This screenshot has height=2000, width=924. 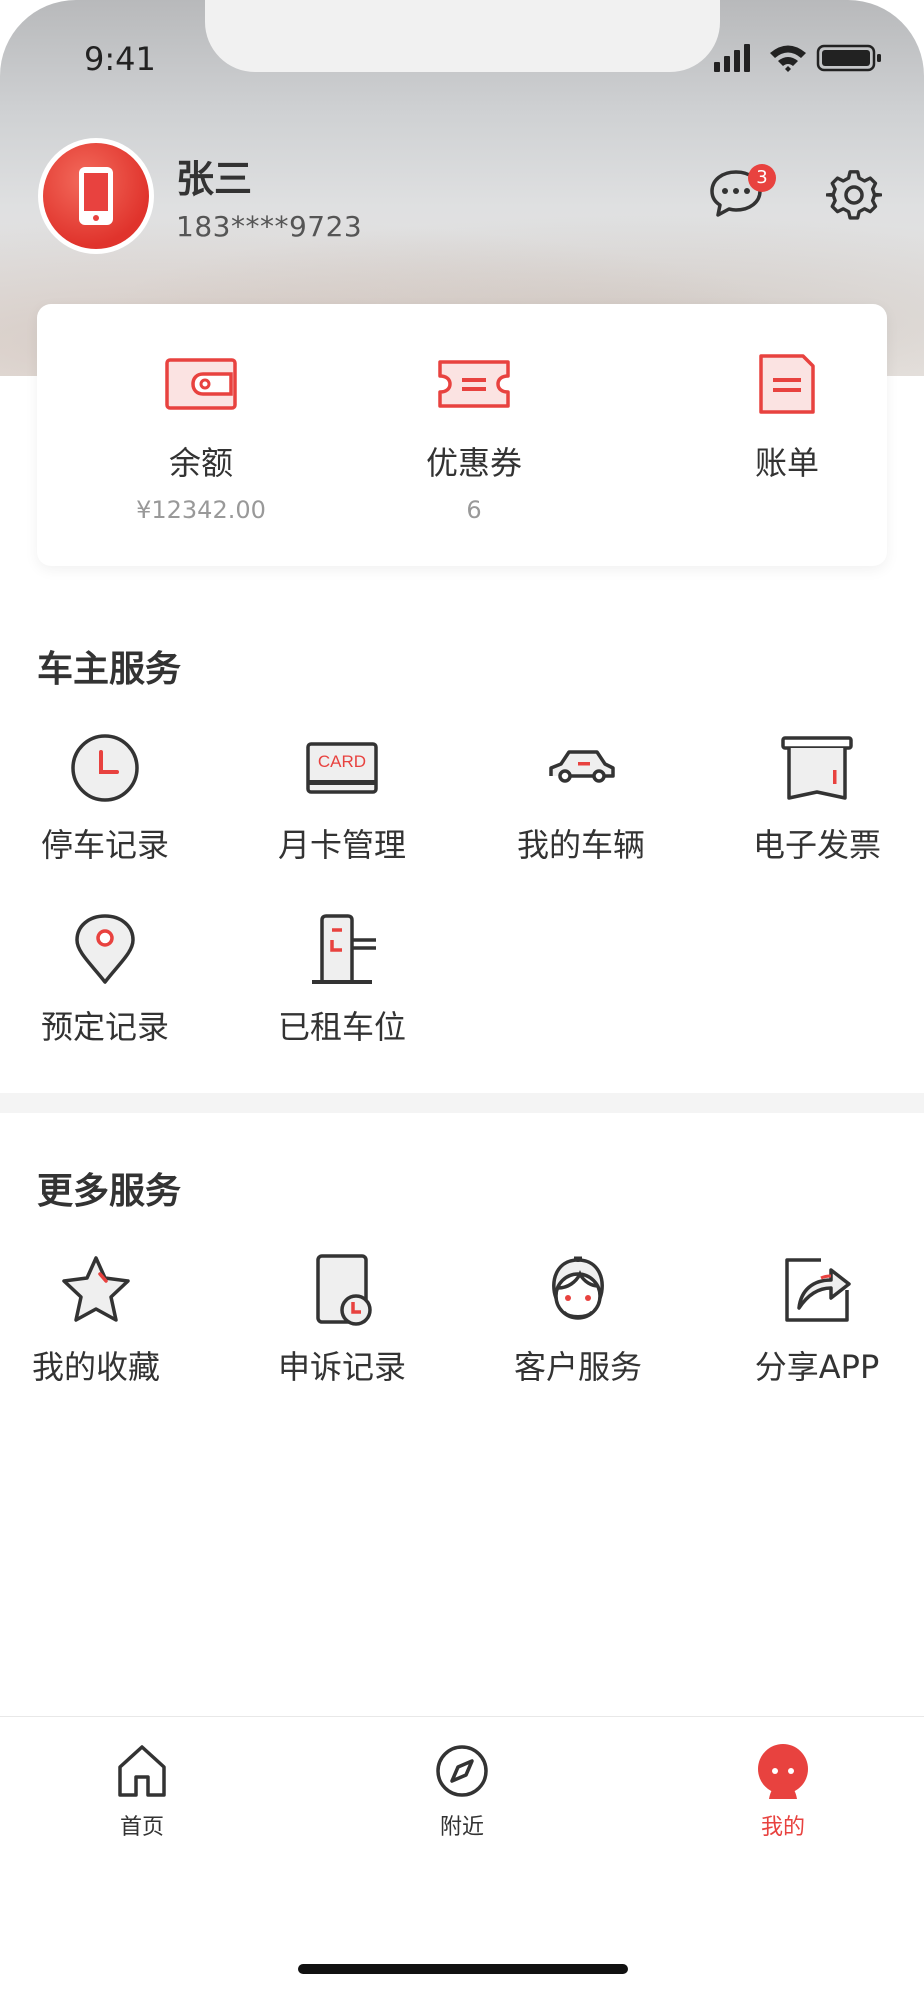 I want to click on avatar, so click(x=96, y=196).